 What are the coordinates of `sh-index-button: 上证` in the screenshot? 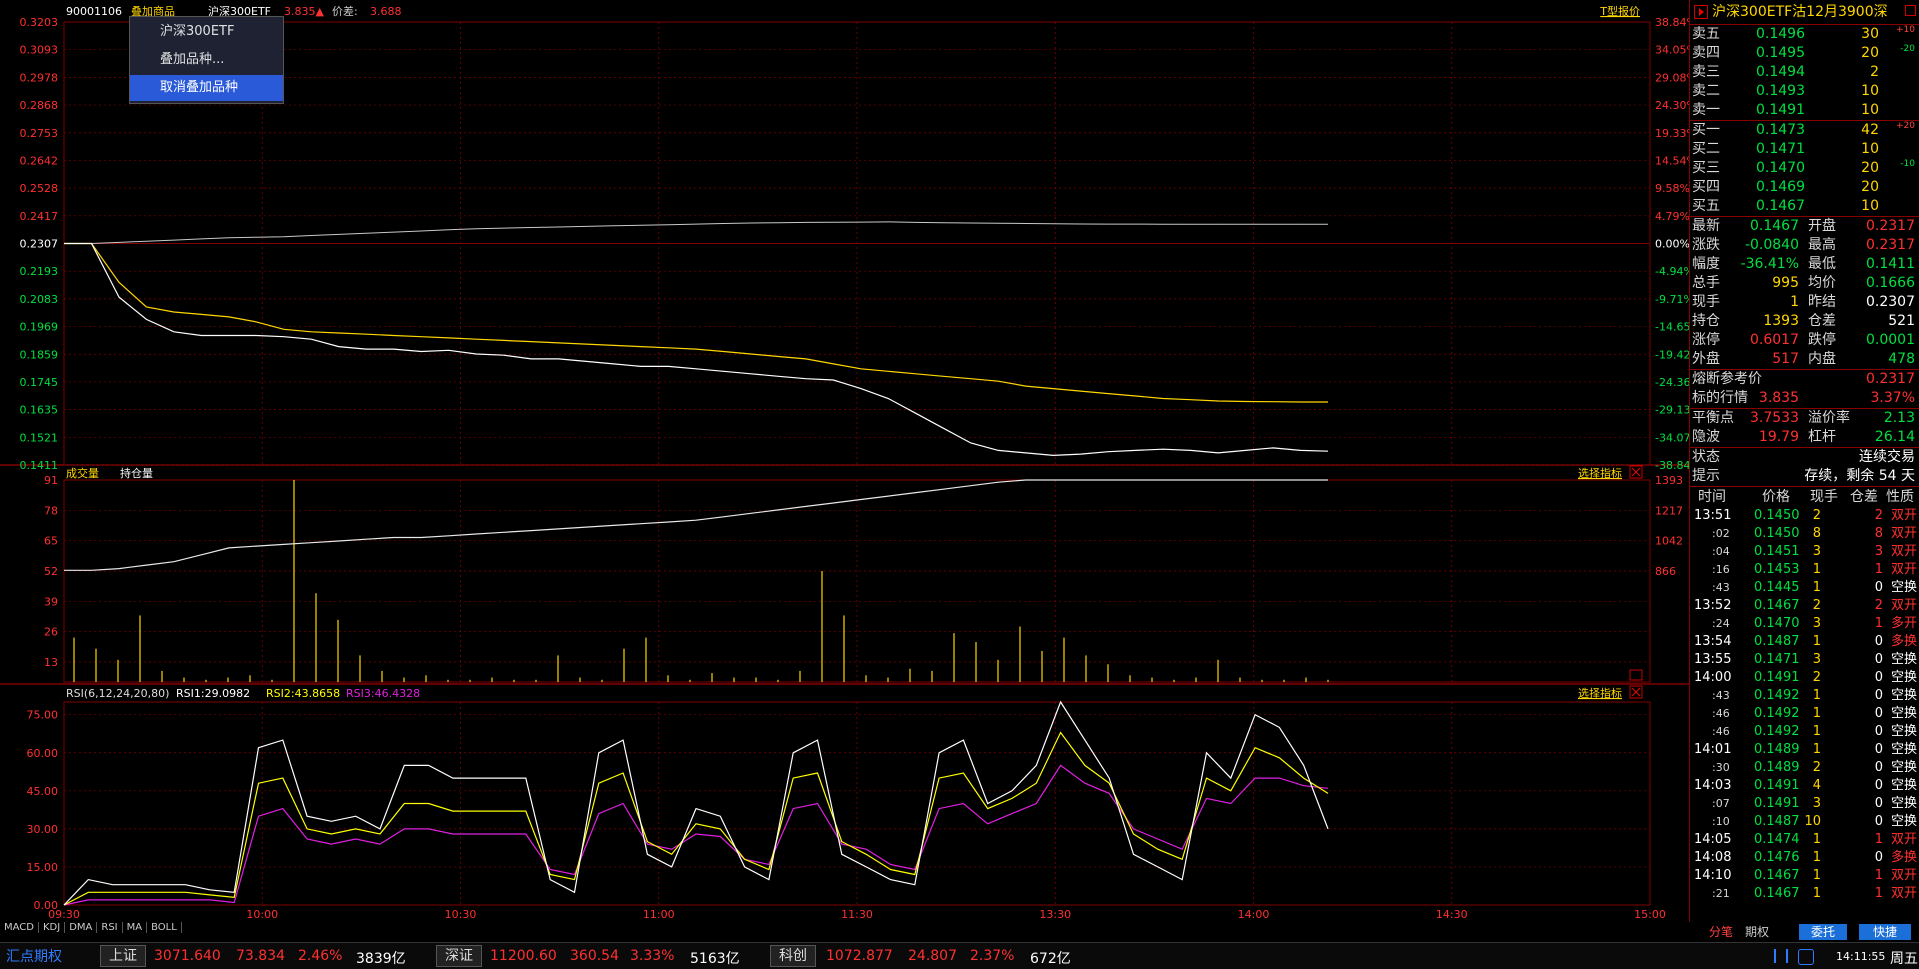 It's located at (123, 956).